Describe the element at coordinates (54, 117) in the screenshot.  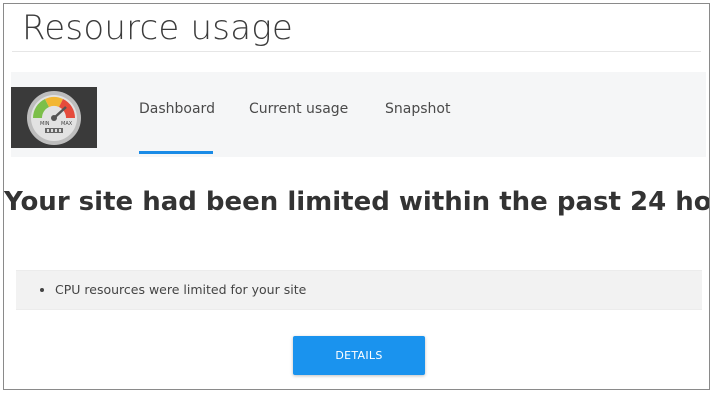
I see `speedometer-gauge-icon: MIN MAX` at that location.